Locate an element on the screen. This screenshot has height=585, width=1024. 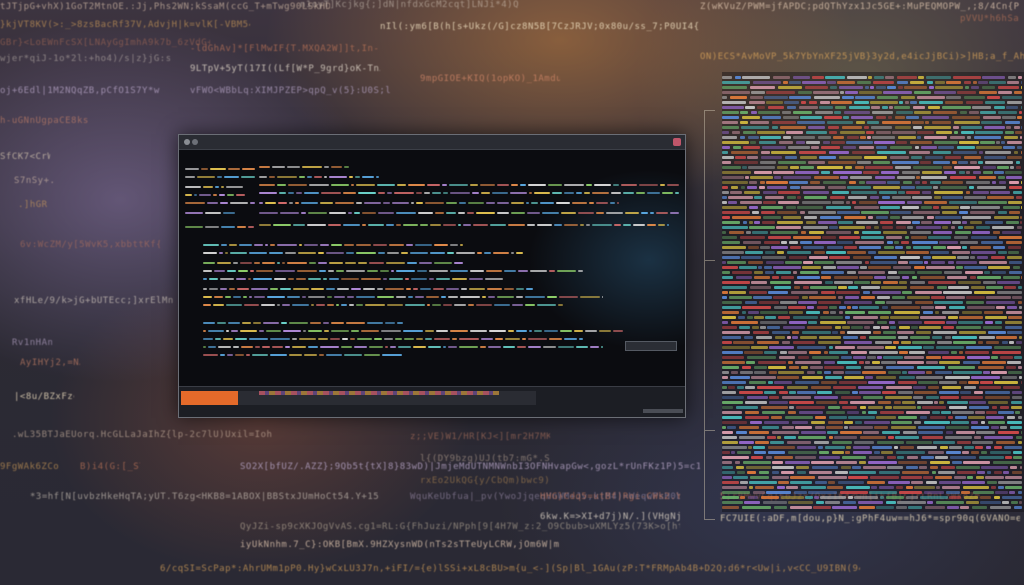
window-menu-icon is located at coordinates (187, 142).